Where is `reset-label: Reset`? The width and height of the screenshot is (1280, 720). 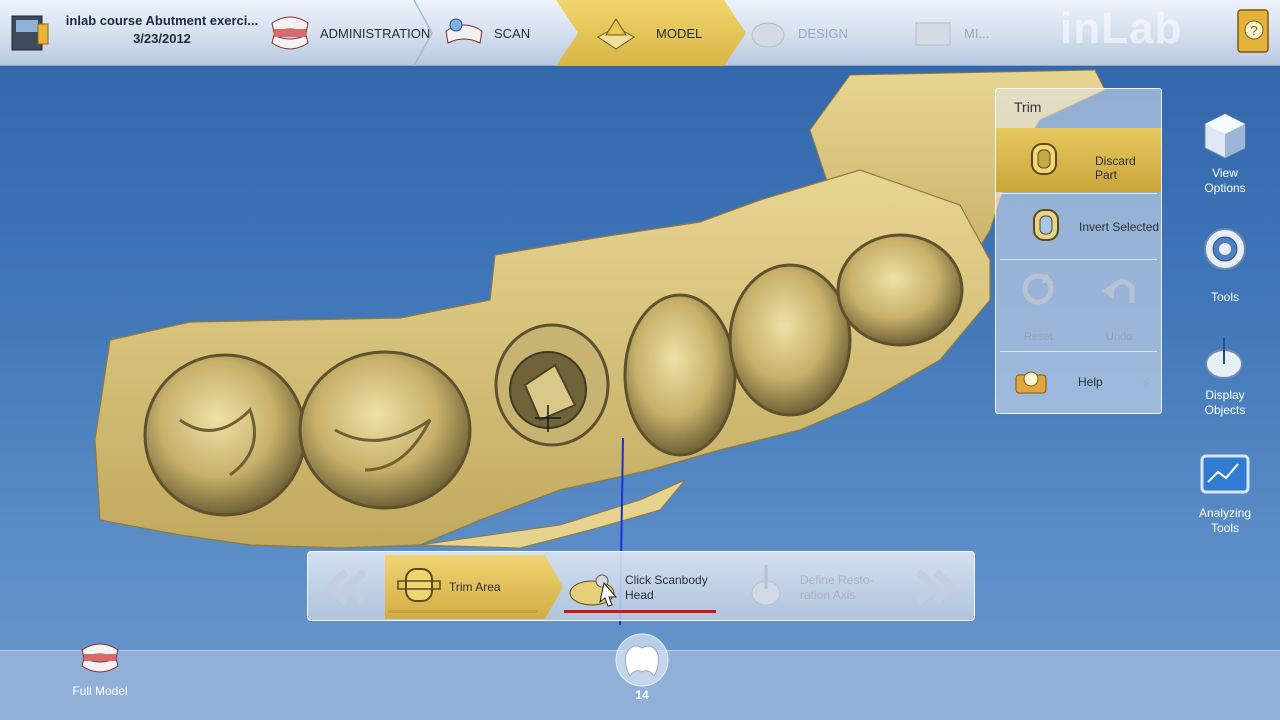 reset-label: Reset is located at coordinates (1038, 337).